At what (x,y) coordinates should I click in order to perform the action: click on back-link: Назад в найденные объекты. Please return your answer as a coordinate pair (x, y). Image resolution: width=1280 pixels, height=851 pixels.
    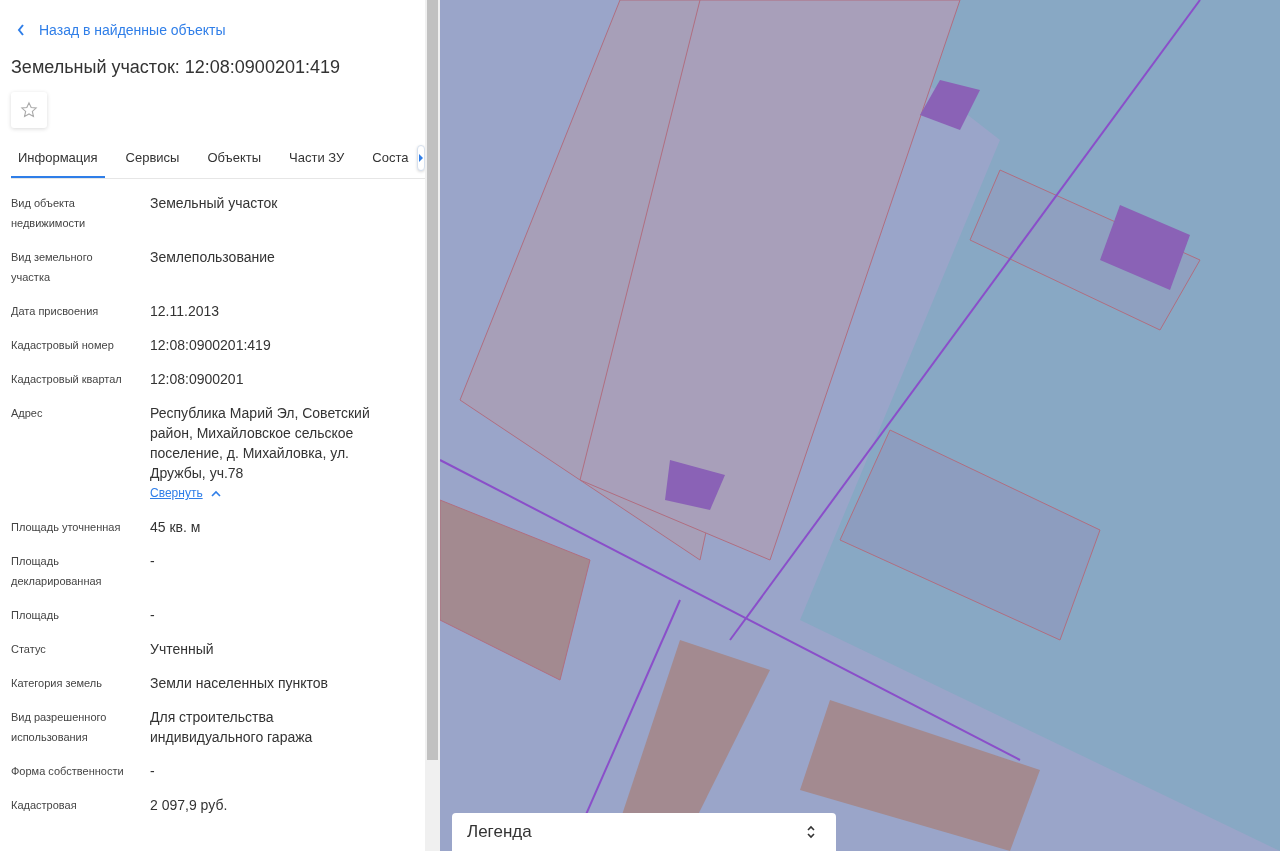
    Looking at the image, I should click on (118, 30).